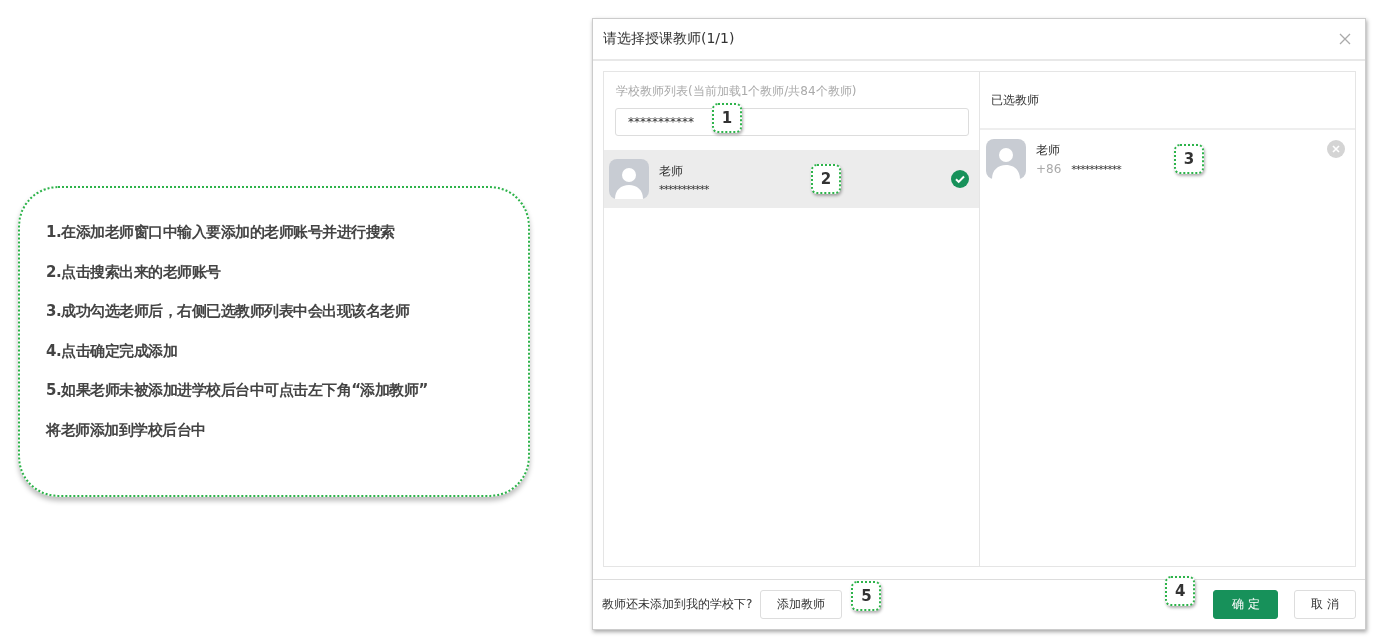  Describe the element at coordinates (221, 232) in the screenshot. I see `instruction-text: 1.在添加老师窗口中输入要添加的老师账号并进行搜索` at that location.